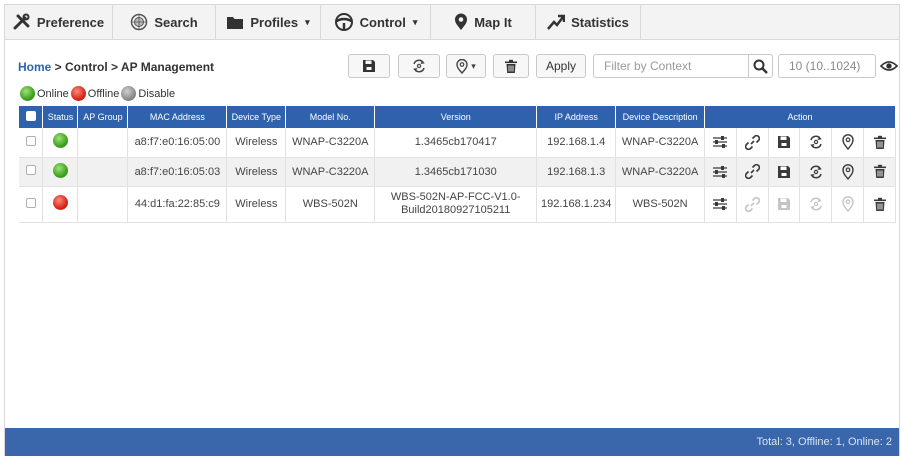 The height and width of the screenshot is (456, 904). I want to click on nav-statistics: Statistics, so click(588, 22).